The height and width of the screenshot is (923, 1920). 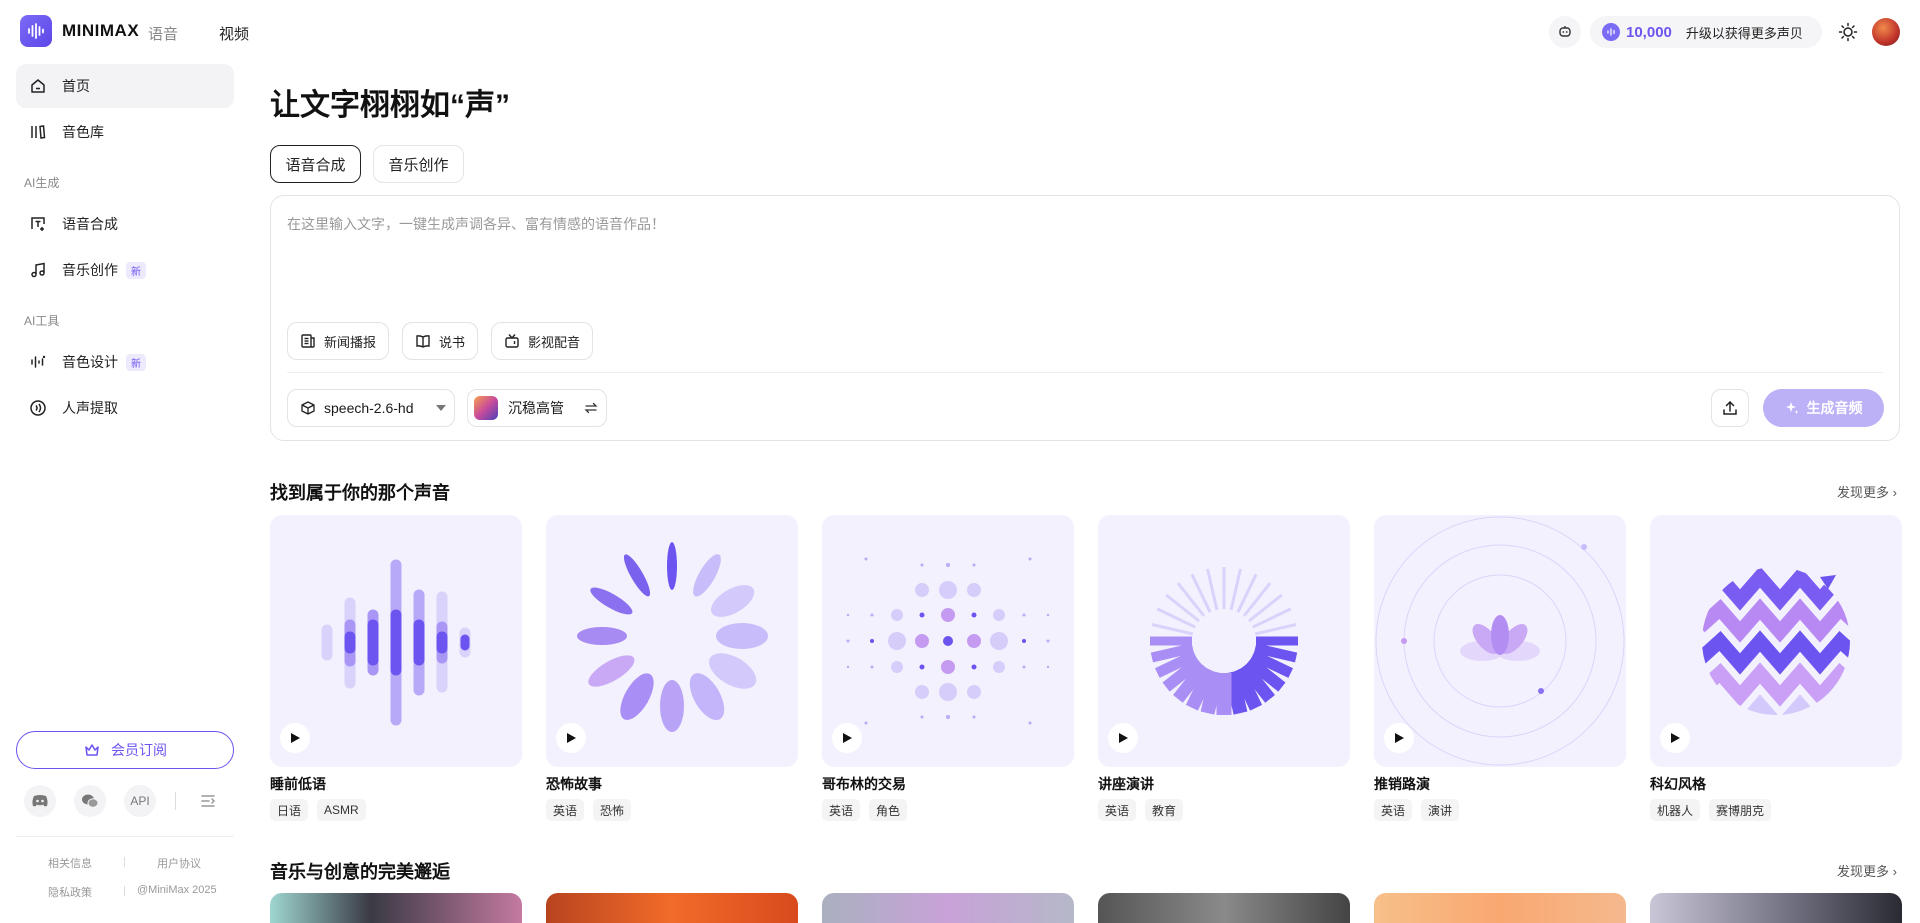 What do you see at coordinates (179, 863) in the screenshot?
I see `user-agreement-link: 用户协议` at bounding box center [179, 863].